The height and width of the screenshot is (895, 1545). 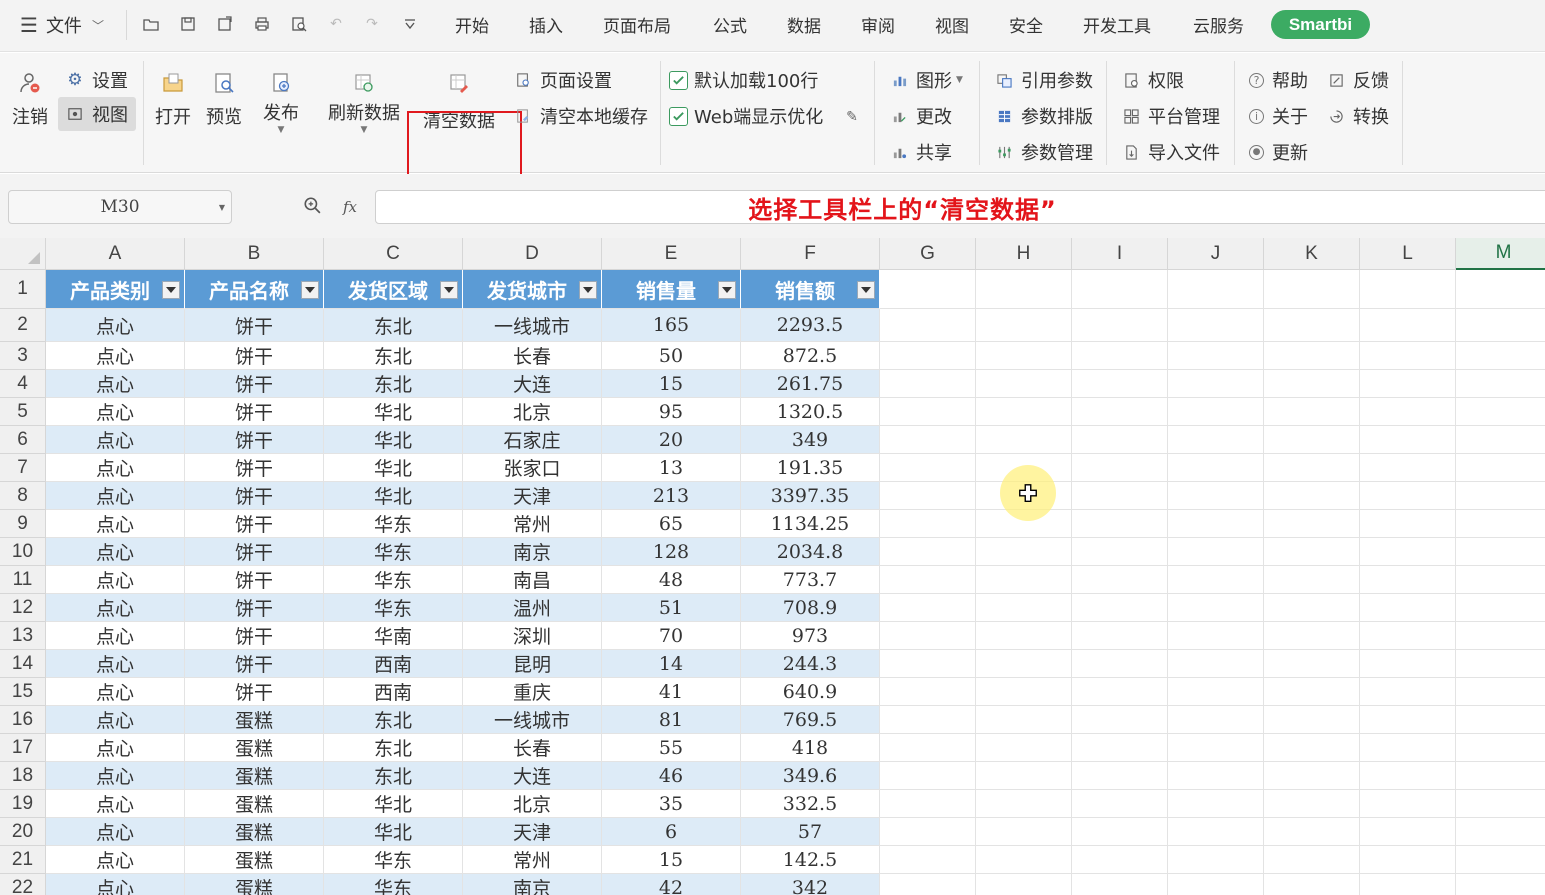 I want to click on publish-button: 发布 ▼, so click(x=281, y=102).